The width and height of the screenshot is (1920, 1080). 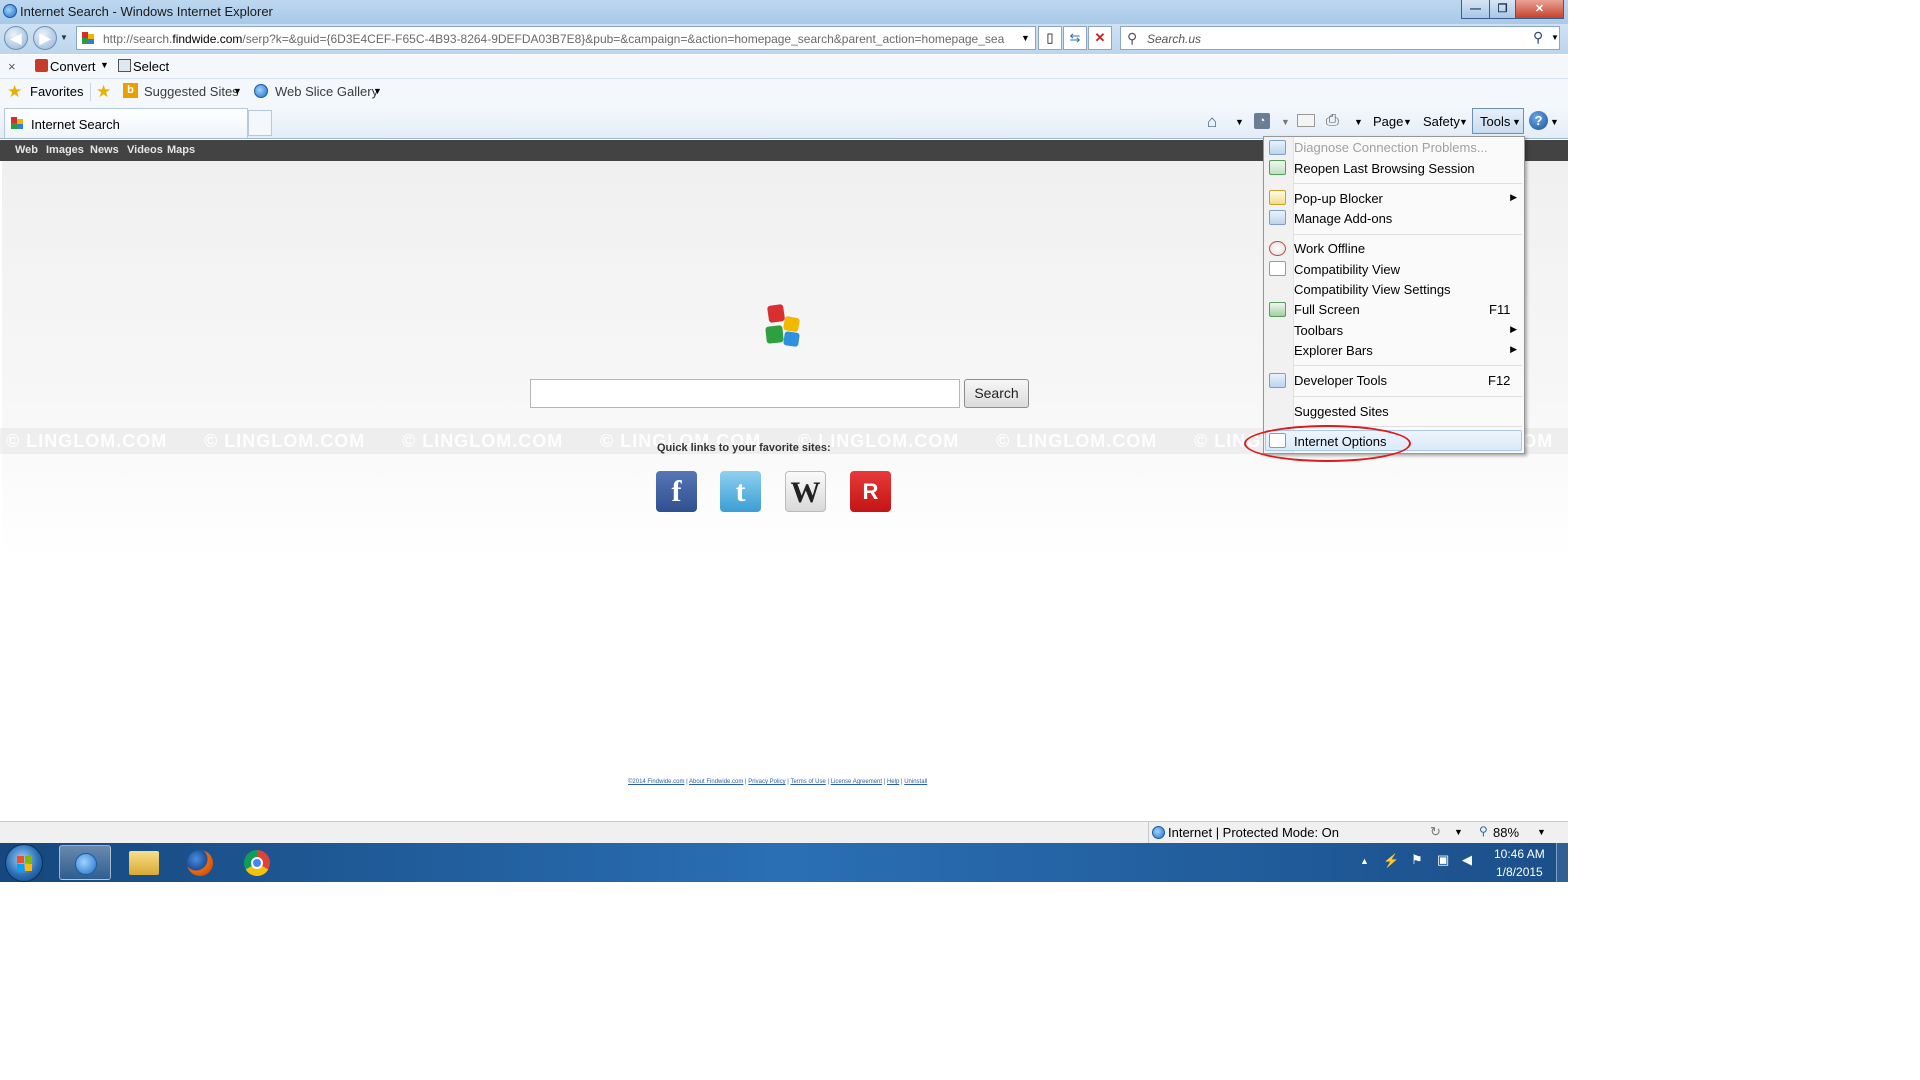 What do you see at coordinates (260, 123) in the screenshot?
I see `new-tab-button` at bounding box center [260, 123].